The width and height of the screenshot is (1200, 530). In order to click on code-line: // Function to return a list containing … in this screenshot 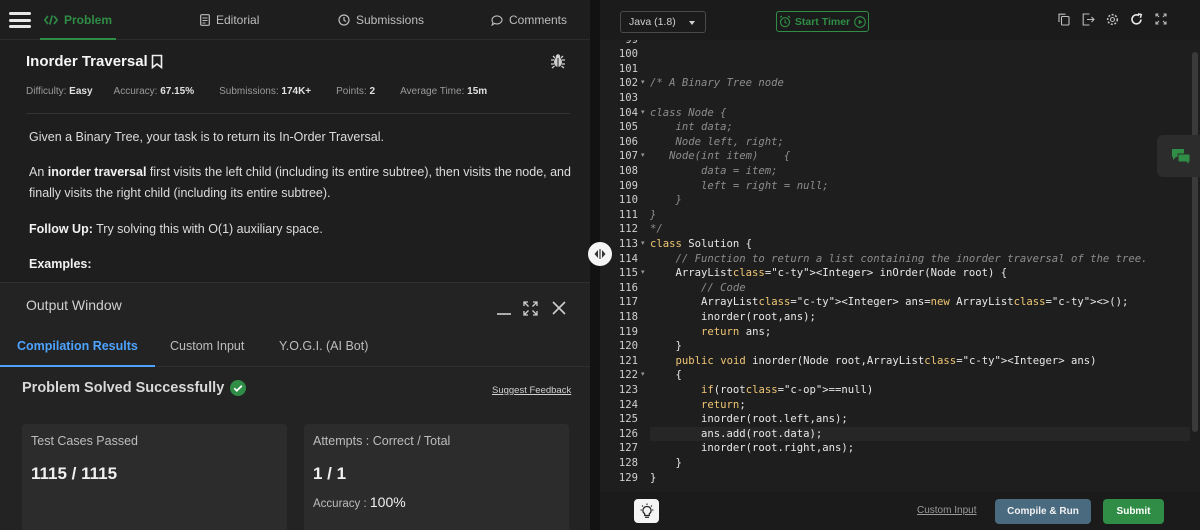, I will do `click(920, 259)`.